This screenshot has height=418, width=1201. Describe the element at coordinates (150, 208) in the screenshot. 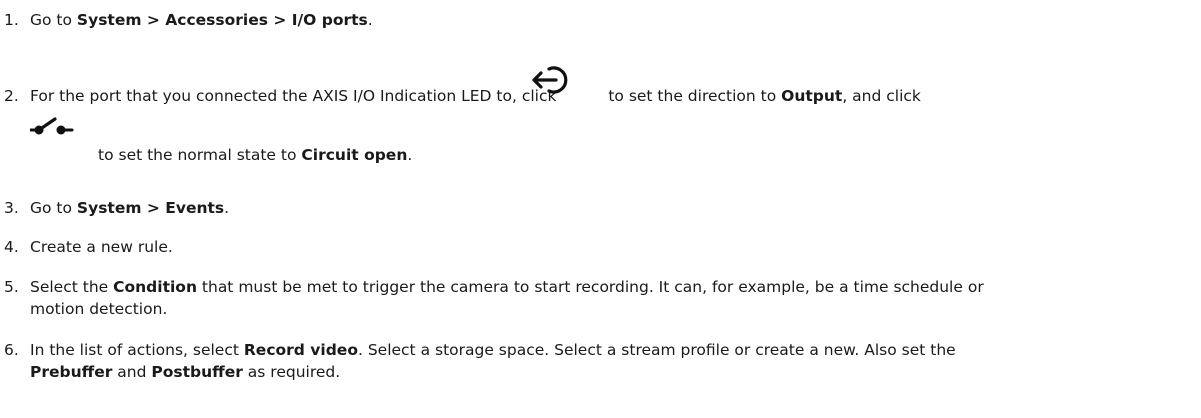

I see `menu-path: System > Events` at that location.